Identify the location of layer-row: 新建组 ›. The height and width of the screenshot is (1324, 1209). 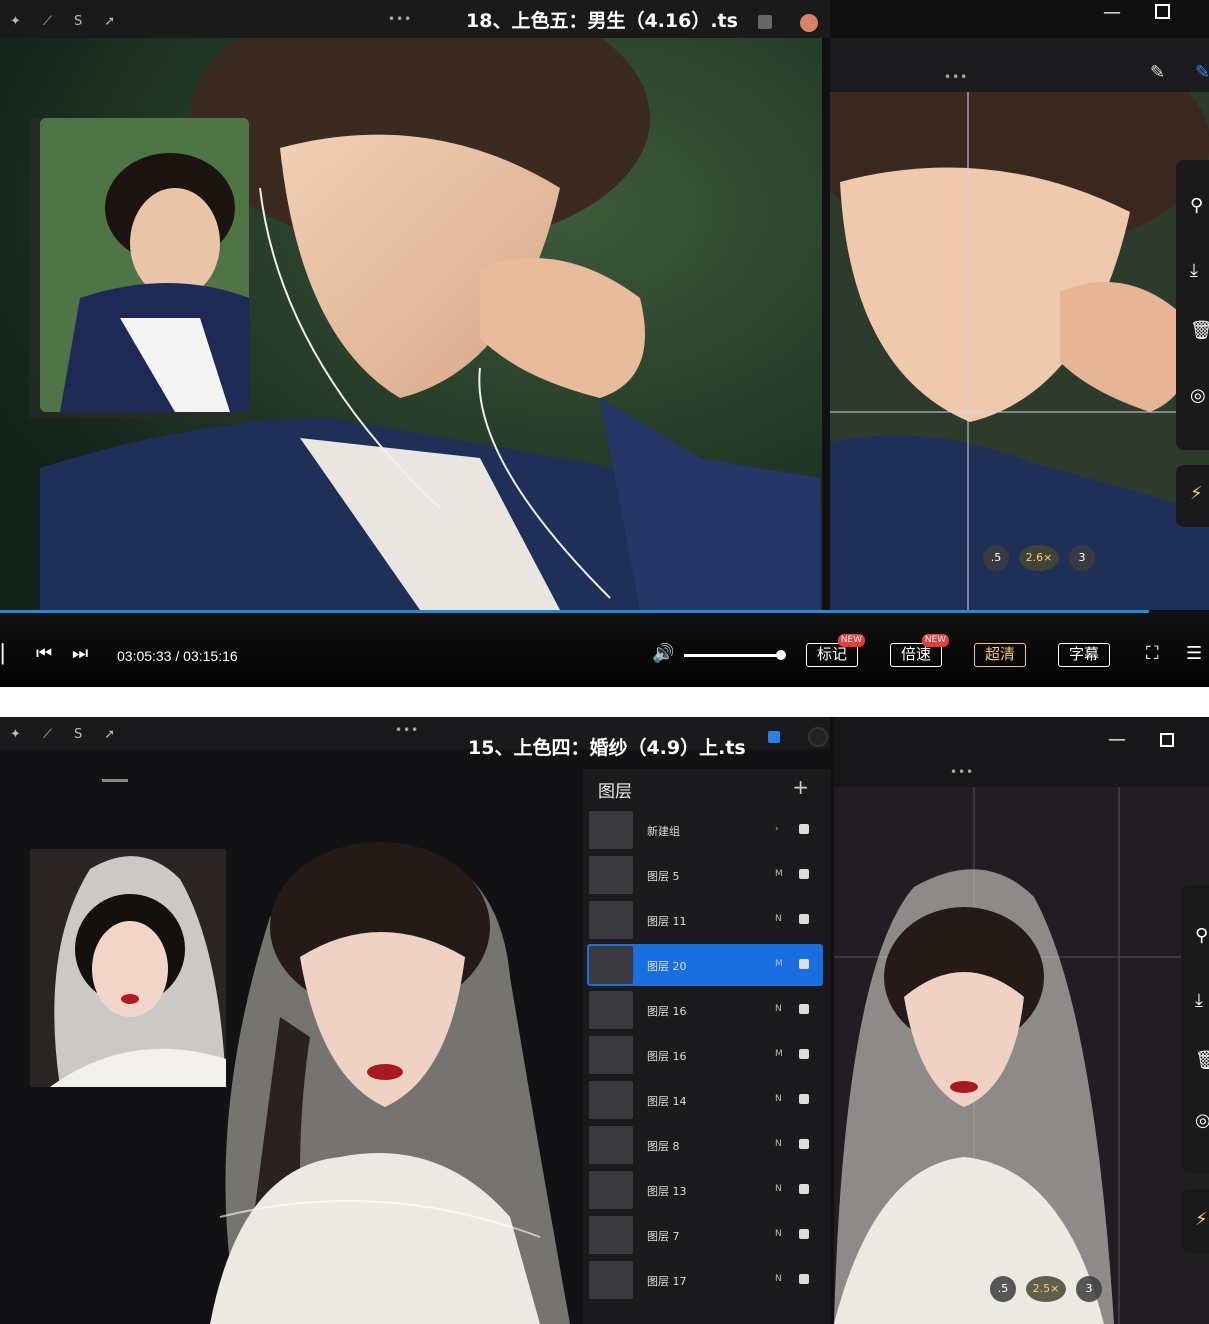
(705, 830).